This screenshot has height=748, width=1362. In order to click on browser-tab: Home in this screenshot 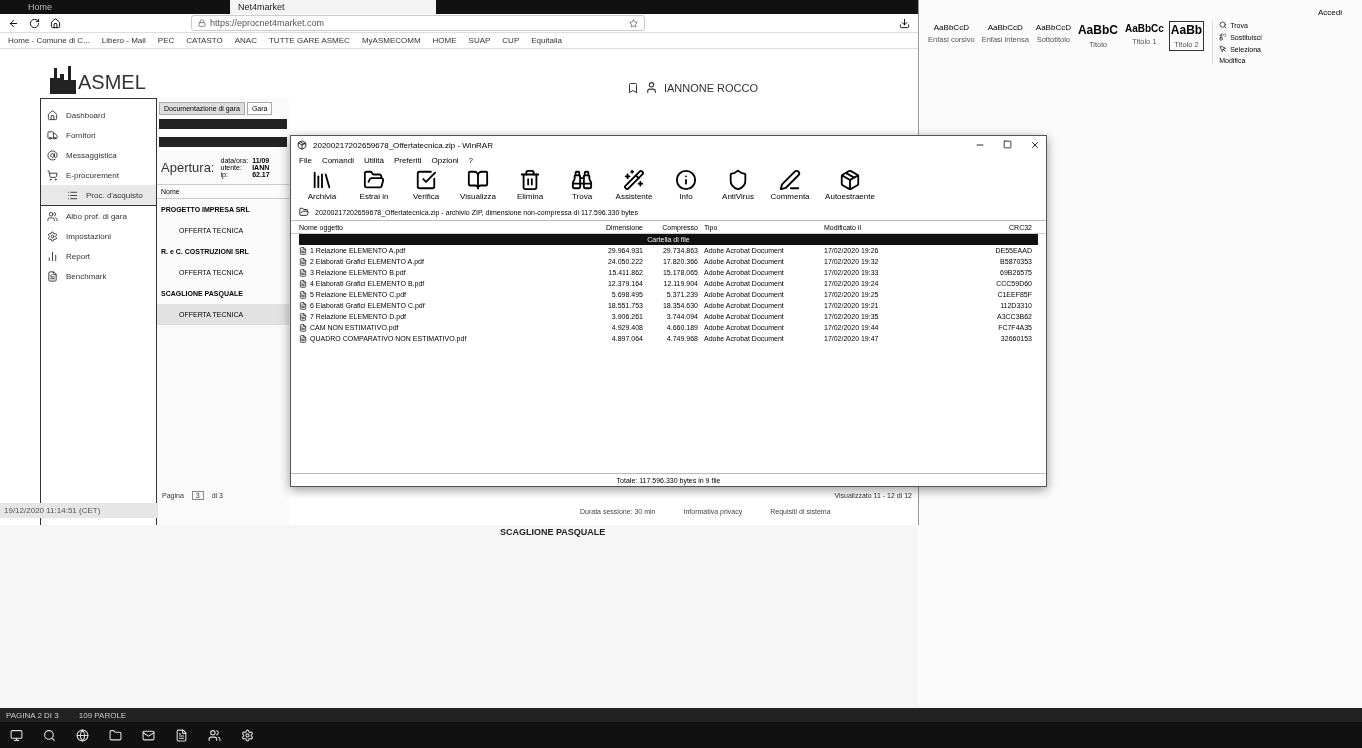, I will do `click(123, 7)`.